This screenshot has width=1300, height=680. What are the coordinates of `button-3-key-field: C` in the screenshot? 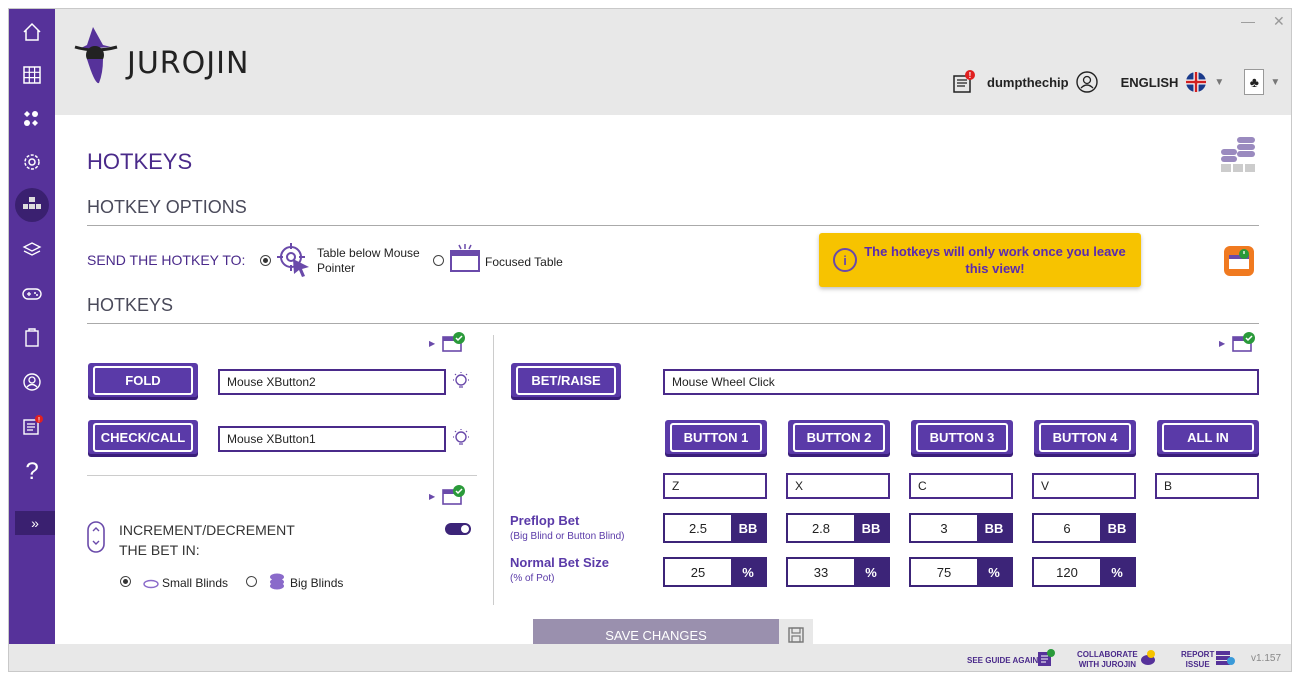 It's located at (961, 486).